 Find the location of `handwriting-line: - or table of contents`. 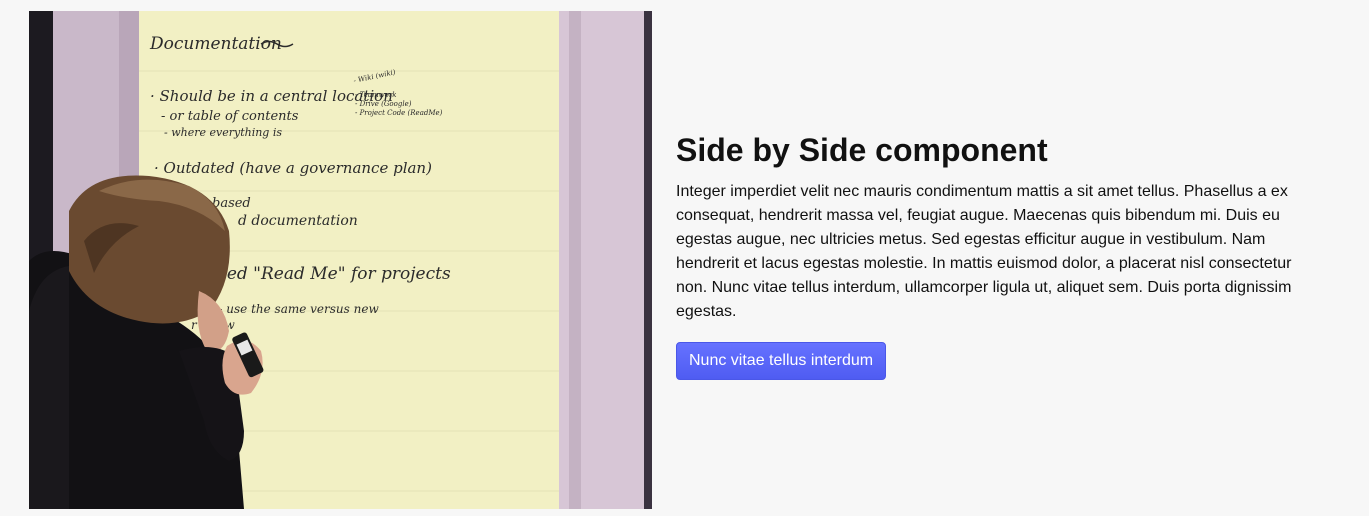

handwriting-line: - or table of contents is located at coordinates (230, 116).